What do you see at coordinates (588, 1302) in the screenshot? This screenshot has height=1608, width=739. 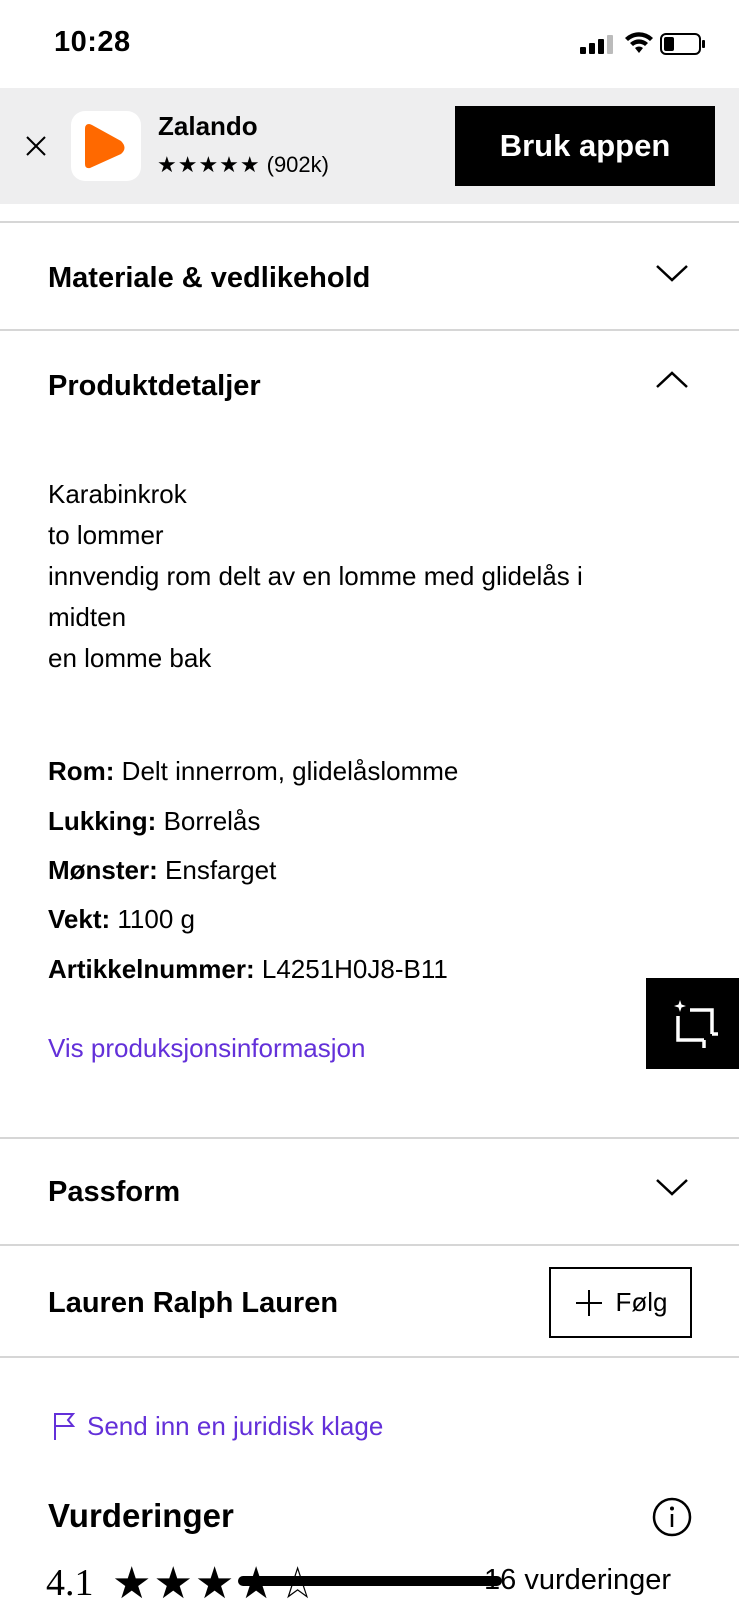 I see `plus-icon` at bounding box center [588, 1302].